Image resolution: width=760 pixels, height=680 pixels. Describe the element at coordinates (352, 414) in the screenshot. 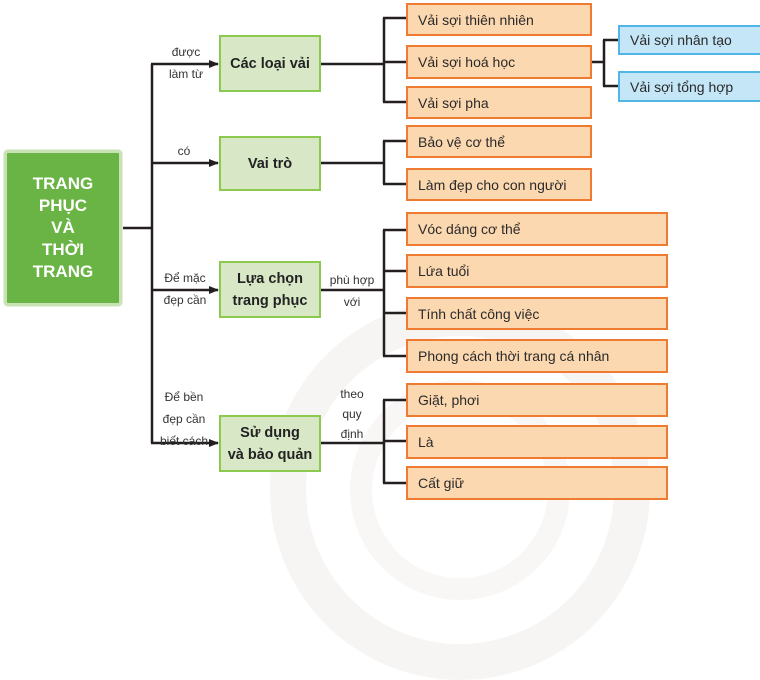

I see `relation-label-theo-quy-dinh: theo quy định` at that location.